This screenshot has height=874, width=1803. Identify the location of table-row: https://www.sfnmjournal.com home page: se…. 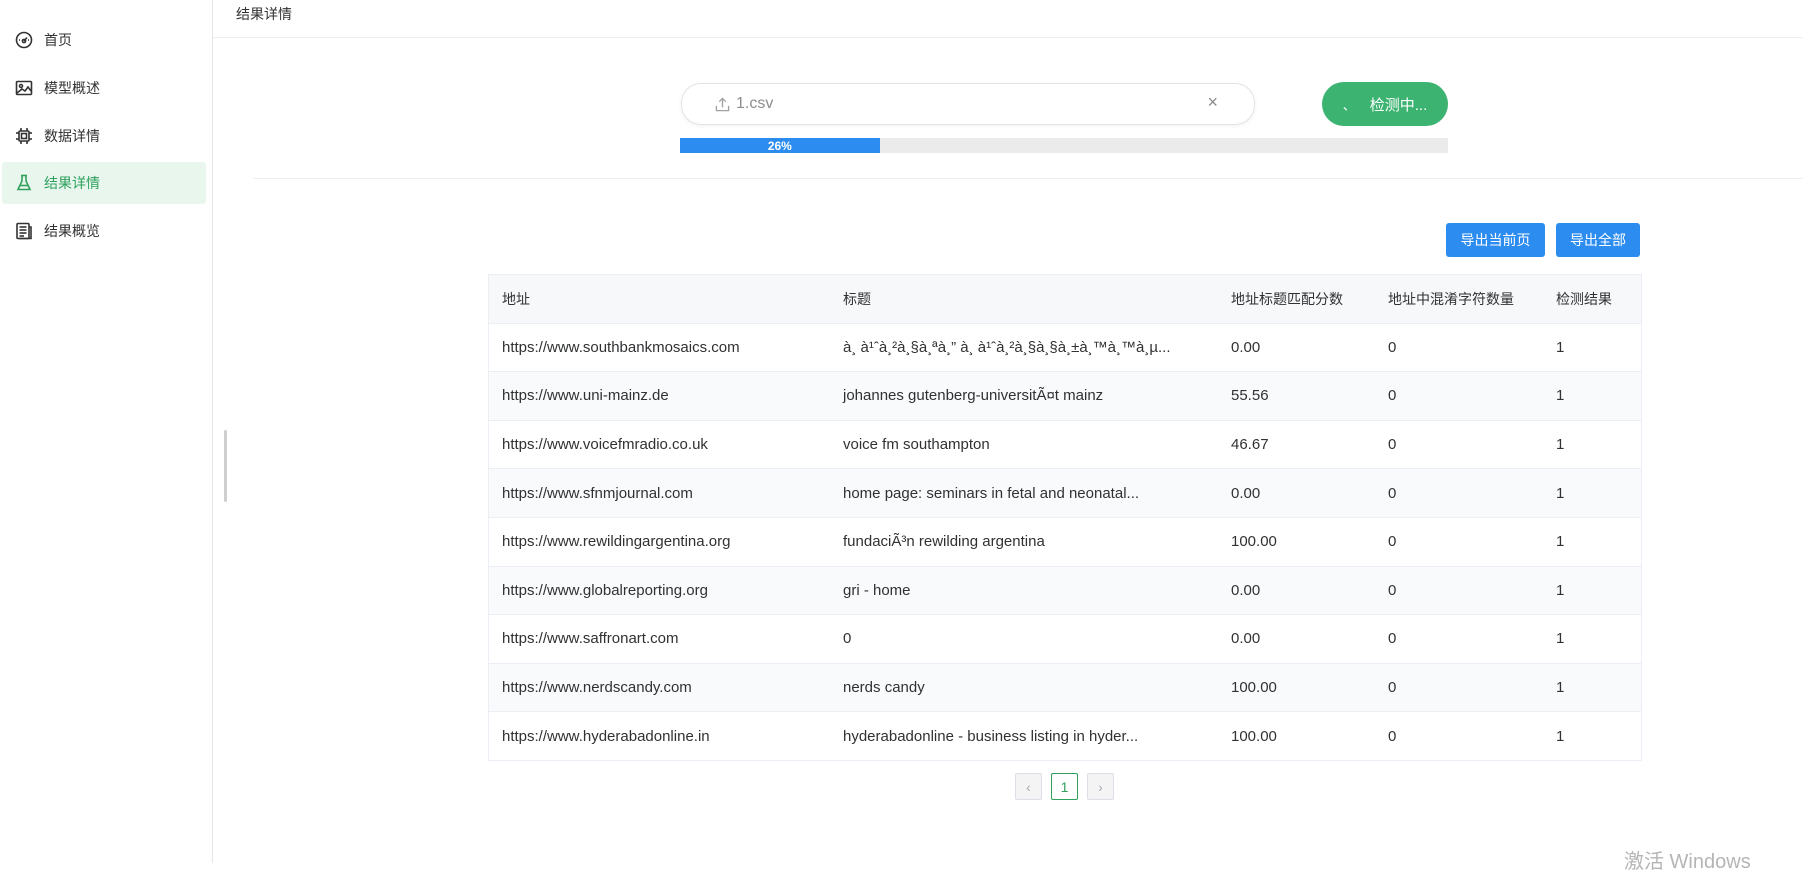
(1065, 493).